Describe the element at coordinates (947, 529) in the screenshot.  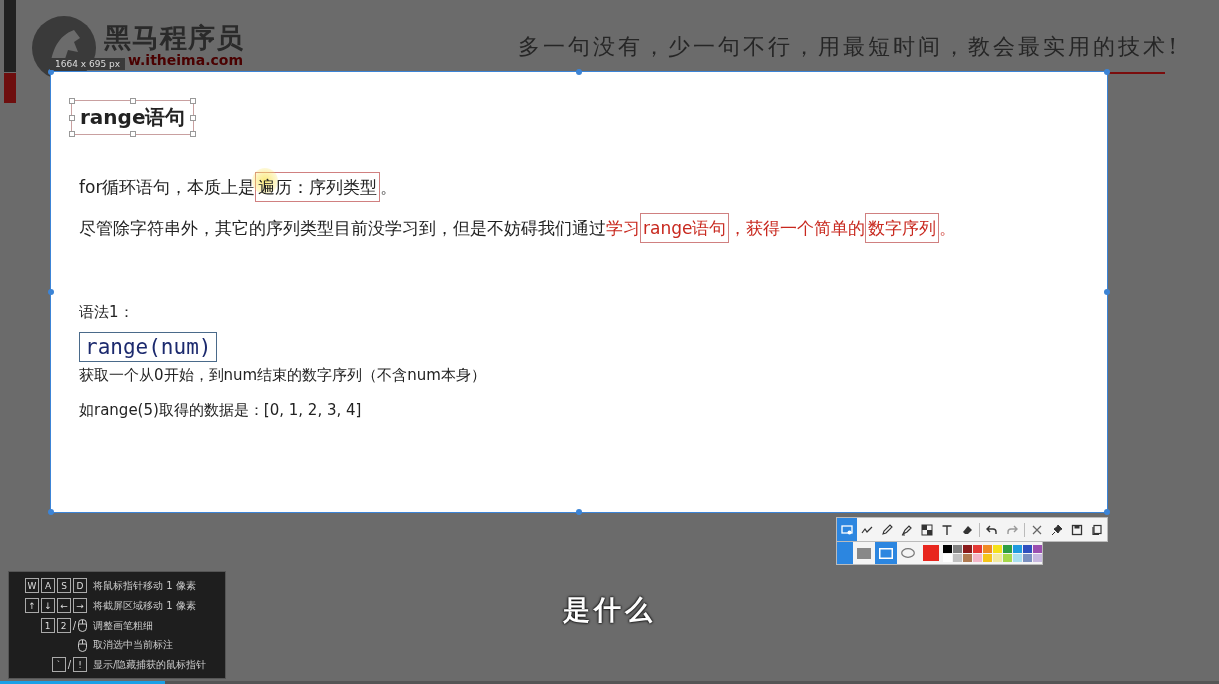
I see `text-tool-icon` at that location.